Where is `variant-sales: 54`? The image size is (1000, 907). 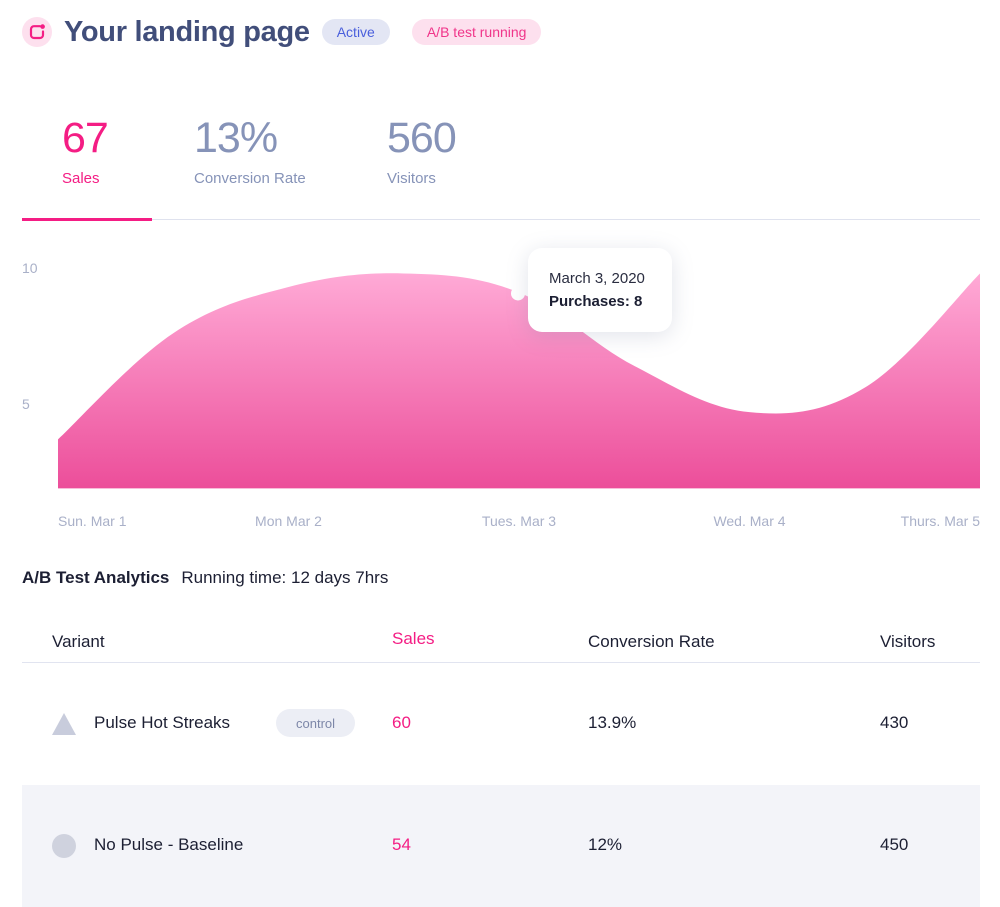
variant-sales: 54 is located at coordinates (401, 844).